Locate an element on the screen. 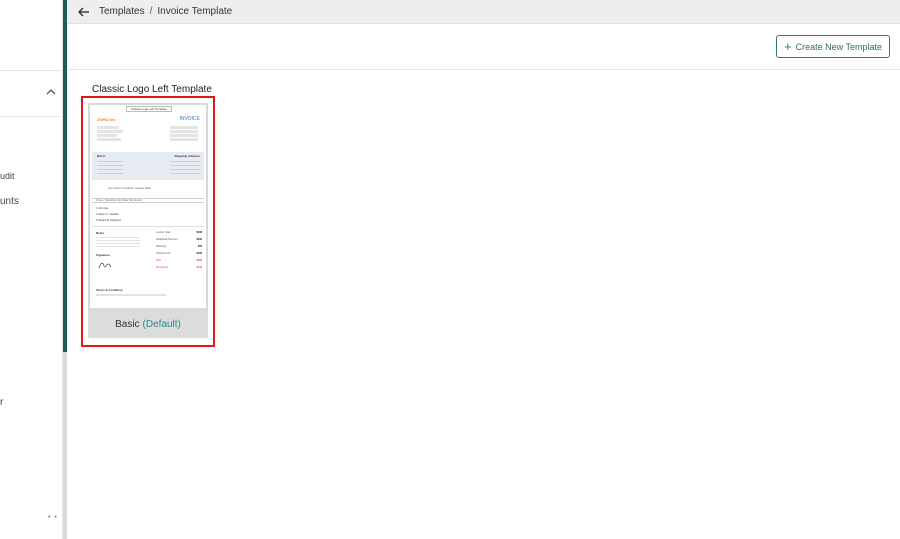 This screenshot has width=900, height=539. top-bar: Templates / Invoice Template is located at coordinates (483, 12).